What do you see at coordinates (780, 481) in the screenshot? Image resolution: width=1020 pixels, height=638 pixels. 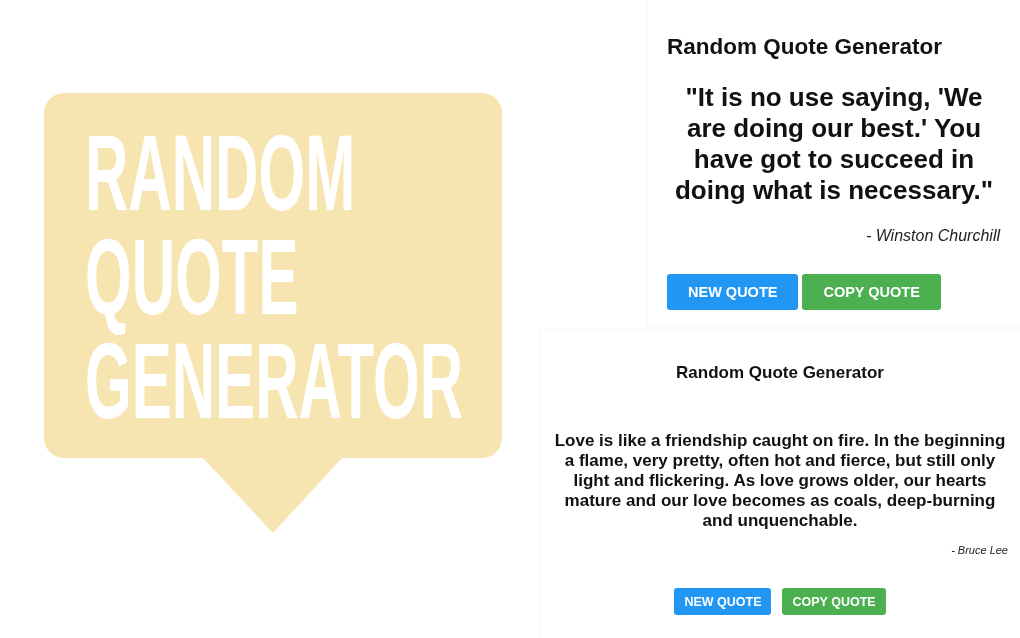 I see `quote-text: Love is like a friendship caught on fire. In the beginning a flame, very pretty, often hot and fierce, but still only light and flickering. As love grows older, our hearts mature and our love becomes as coals, deep-burning and unquenchable.` at bounding box center [780, 481].